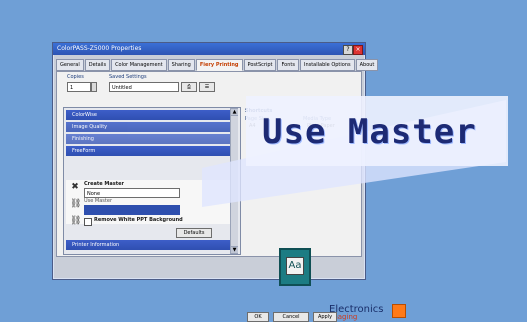 The image size is (527, 322). What do you see at coordinates (327, 65) in the screenshot?
I see `tab-installable-options: Installable Options` at bounding box center [327, 65].